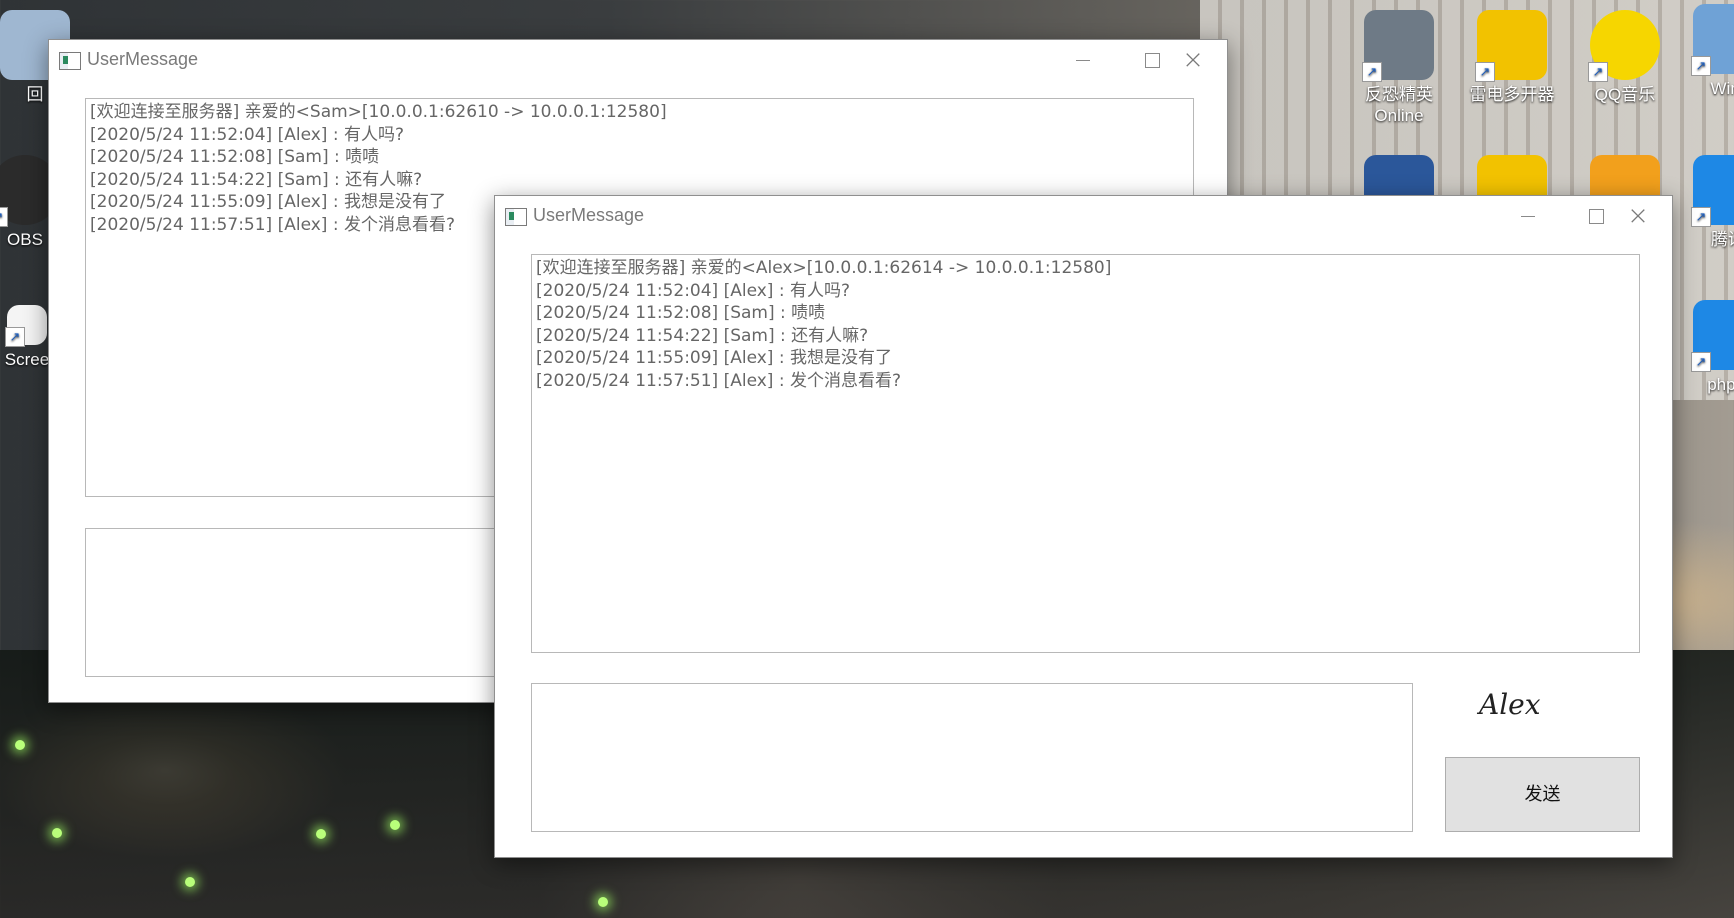 The width and height of the screenshot is (1734, 918). I want to click on wire-icon: ↗, so click(1712, 40).